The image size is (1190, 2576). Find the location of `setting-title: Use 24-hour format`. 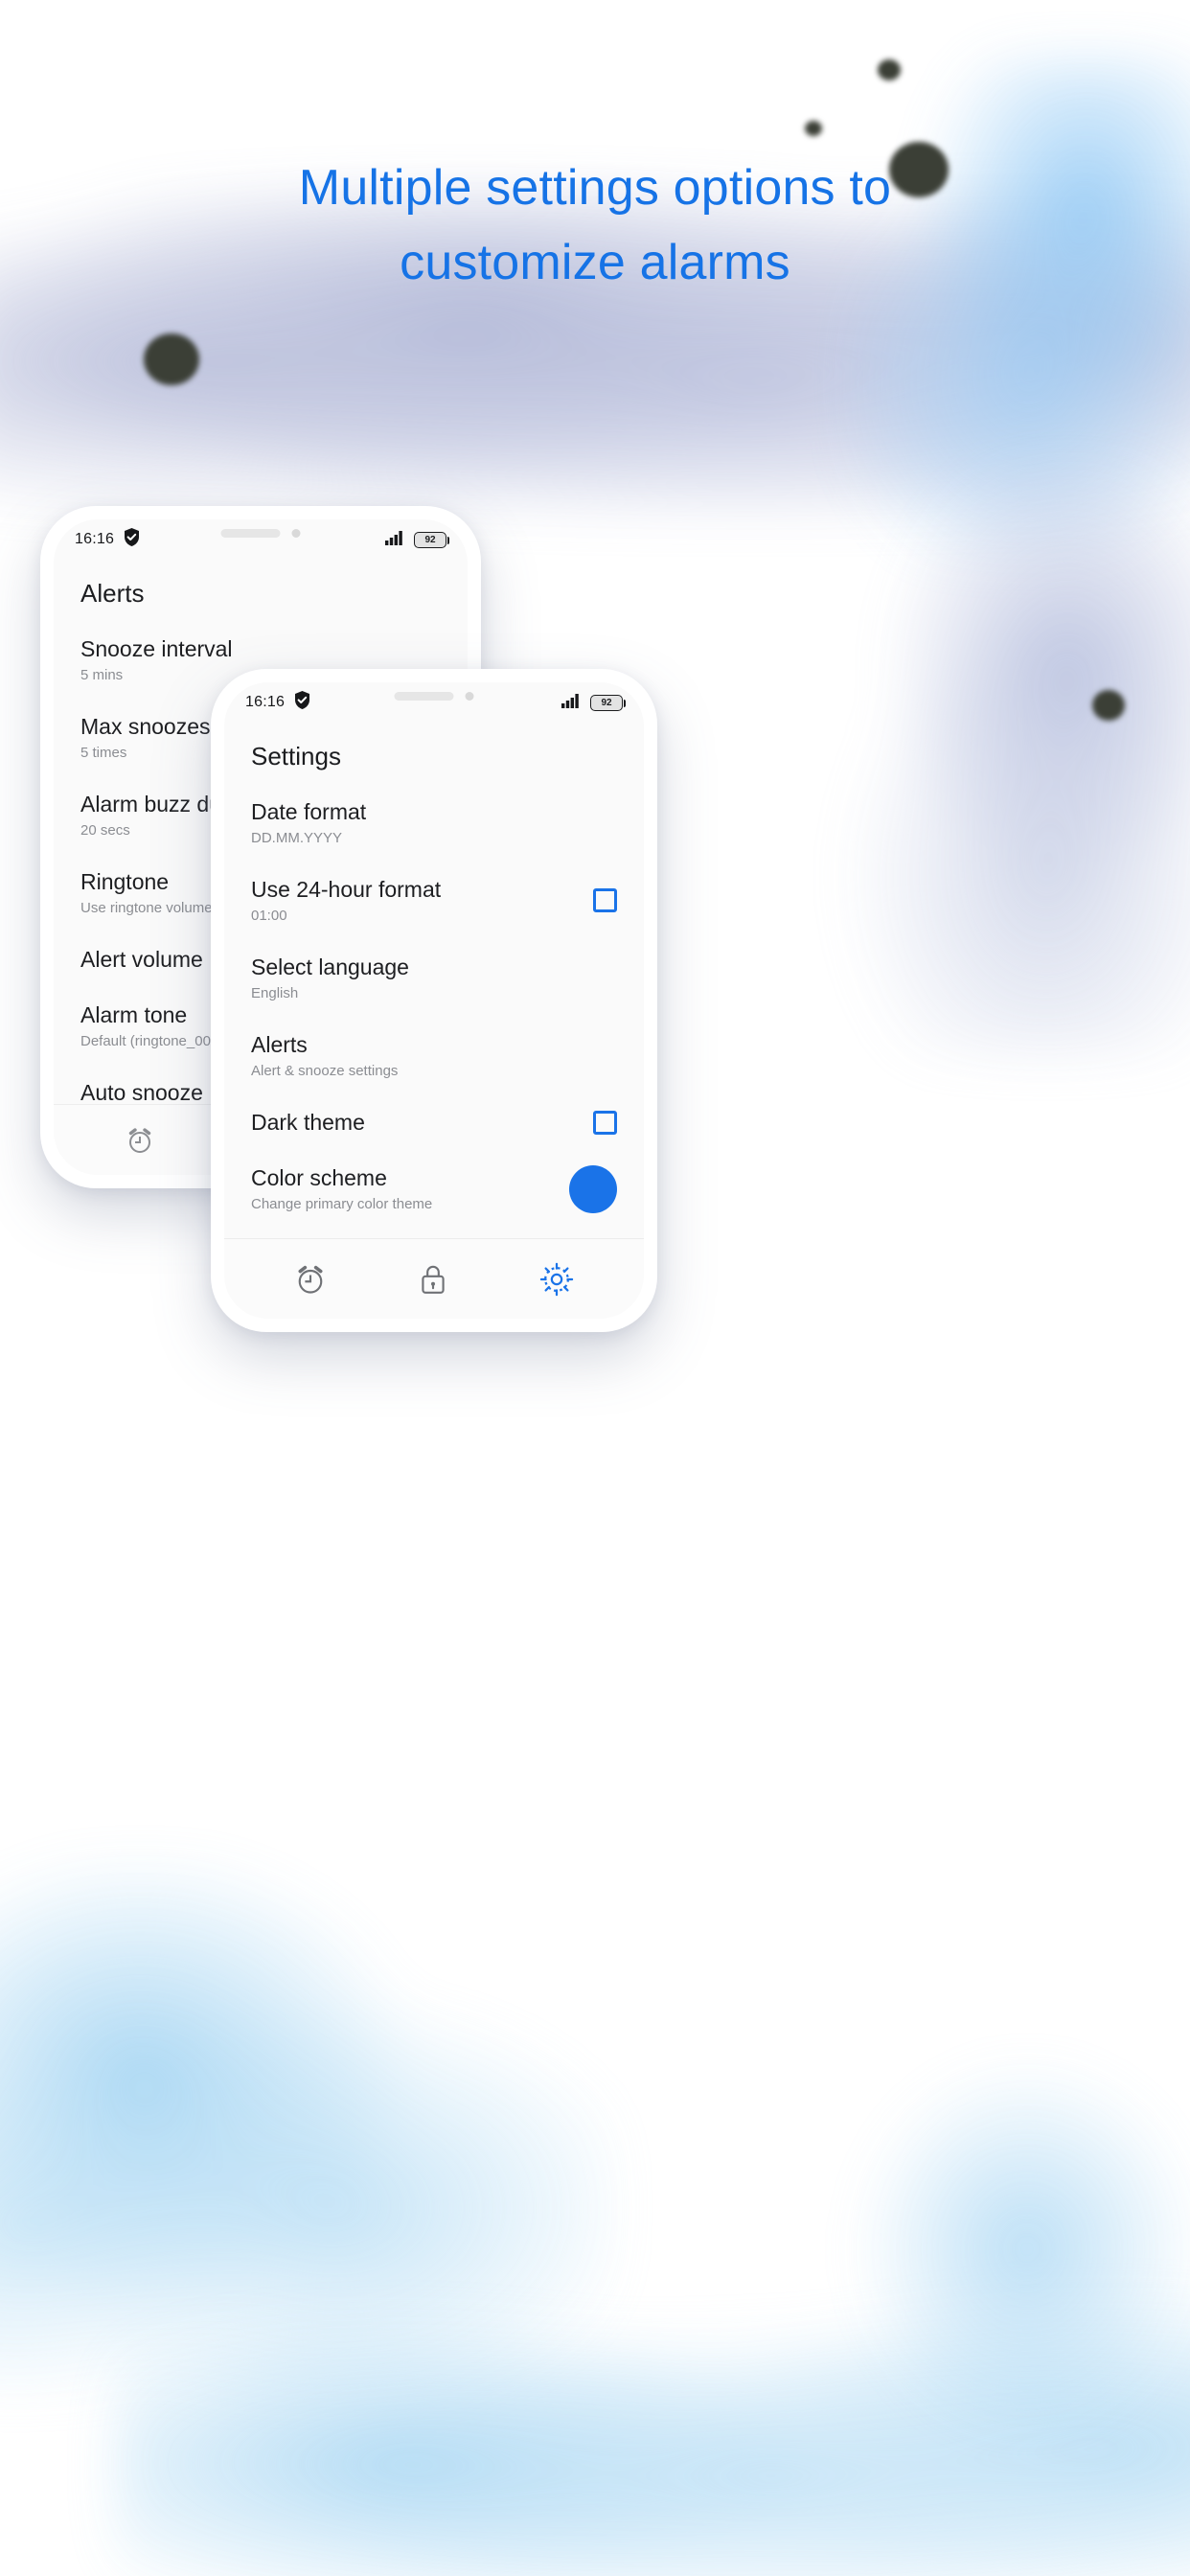

setting-title: Use 24-hour format is located at coordinates (347, 890).